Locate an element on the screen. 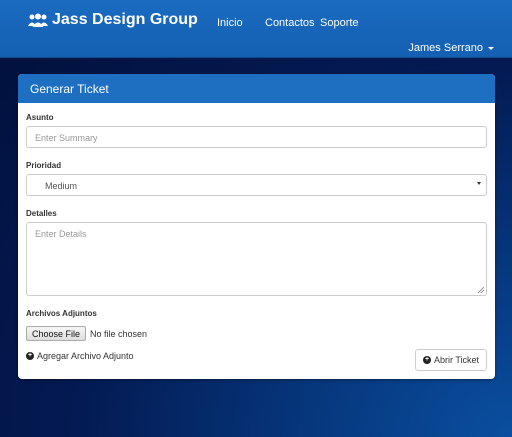  priority-label: Prioridad is located at coordinates (44, 165).